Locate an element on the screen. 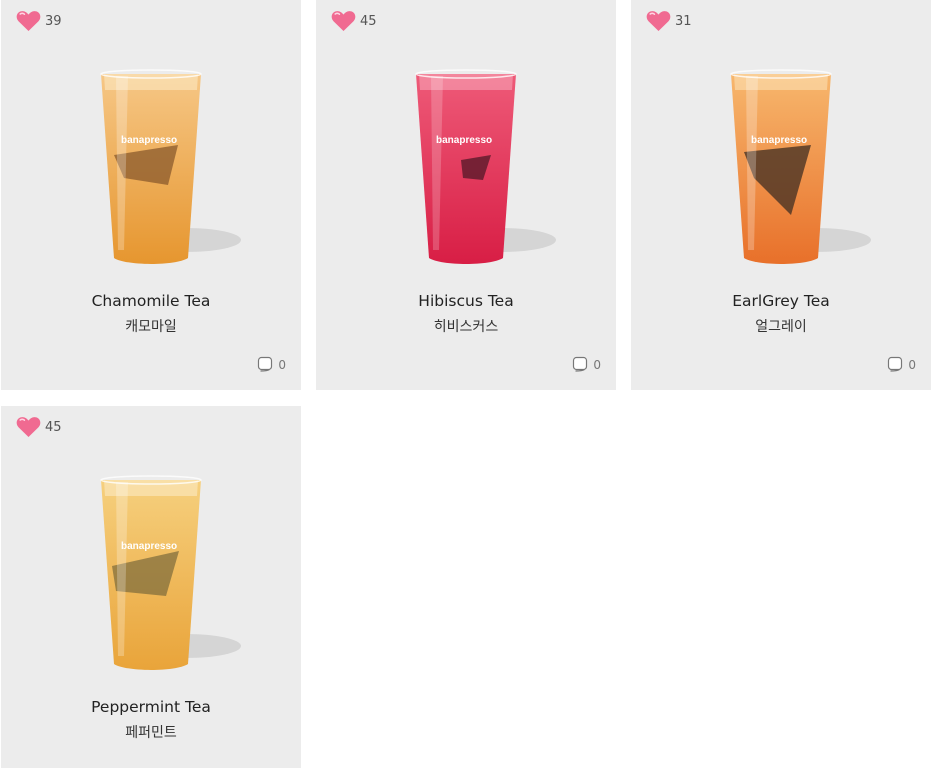 The image size is (934, 768). product-name-en: Chamomile Tea is located at coordinates (151, 301).